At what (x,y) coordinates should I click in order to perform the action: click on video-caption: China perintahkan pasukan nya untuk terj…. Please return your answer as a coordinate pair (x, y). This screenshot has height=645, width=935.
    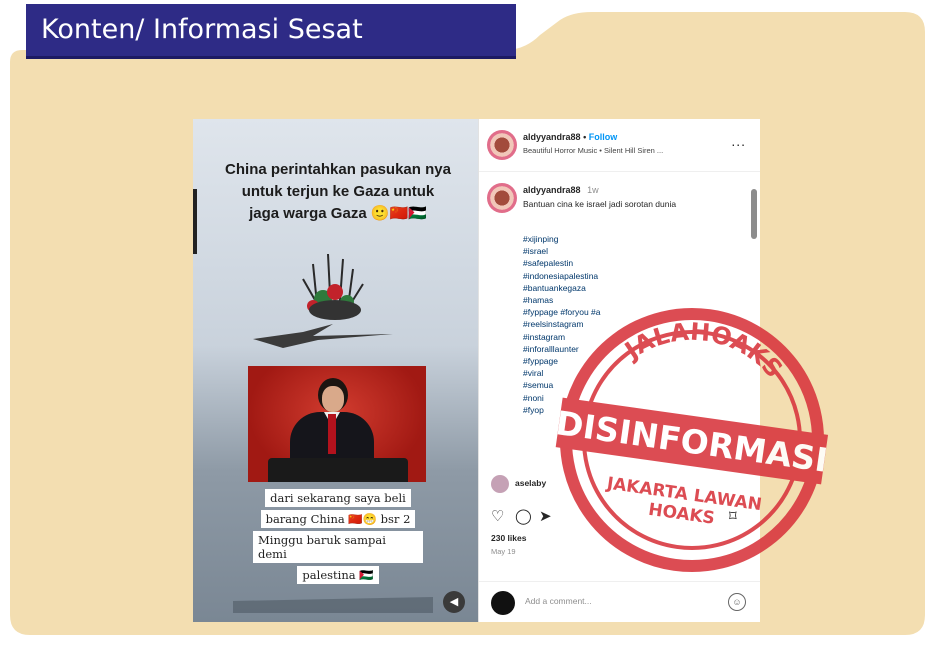
    Looking at the image, I should click on (338, 192).